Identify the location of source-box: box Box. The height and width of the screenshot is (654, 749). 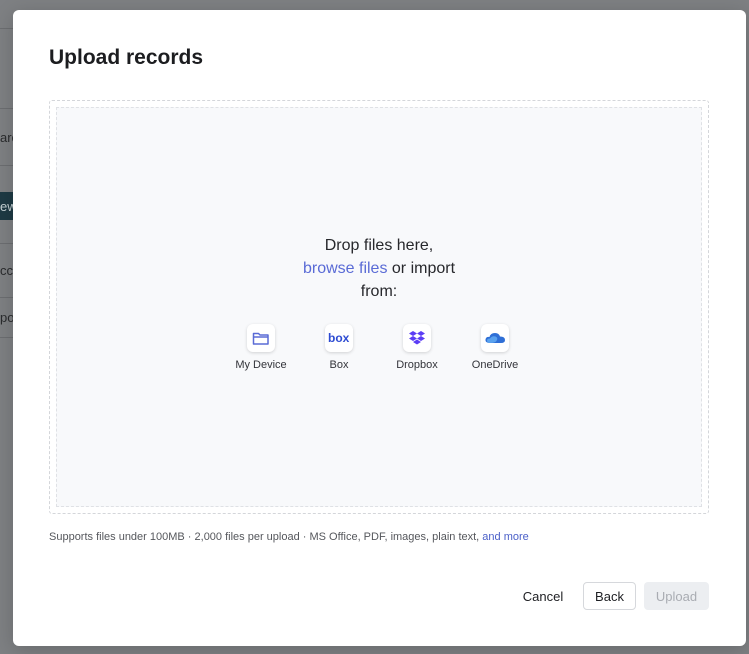
(339, 347).